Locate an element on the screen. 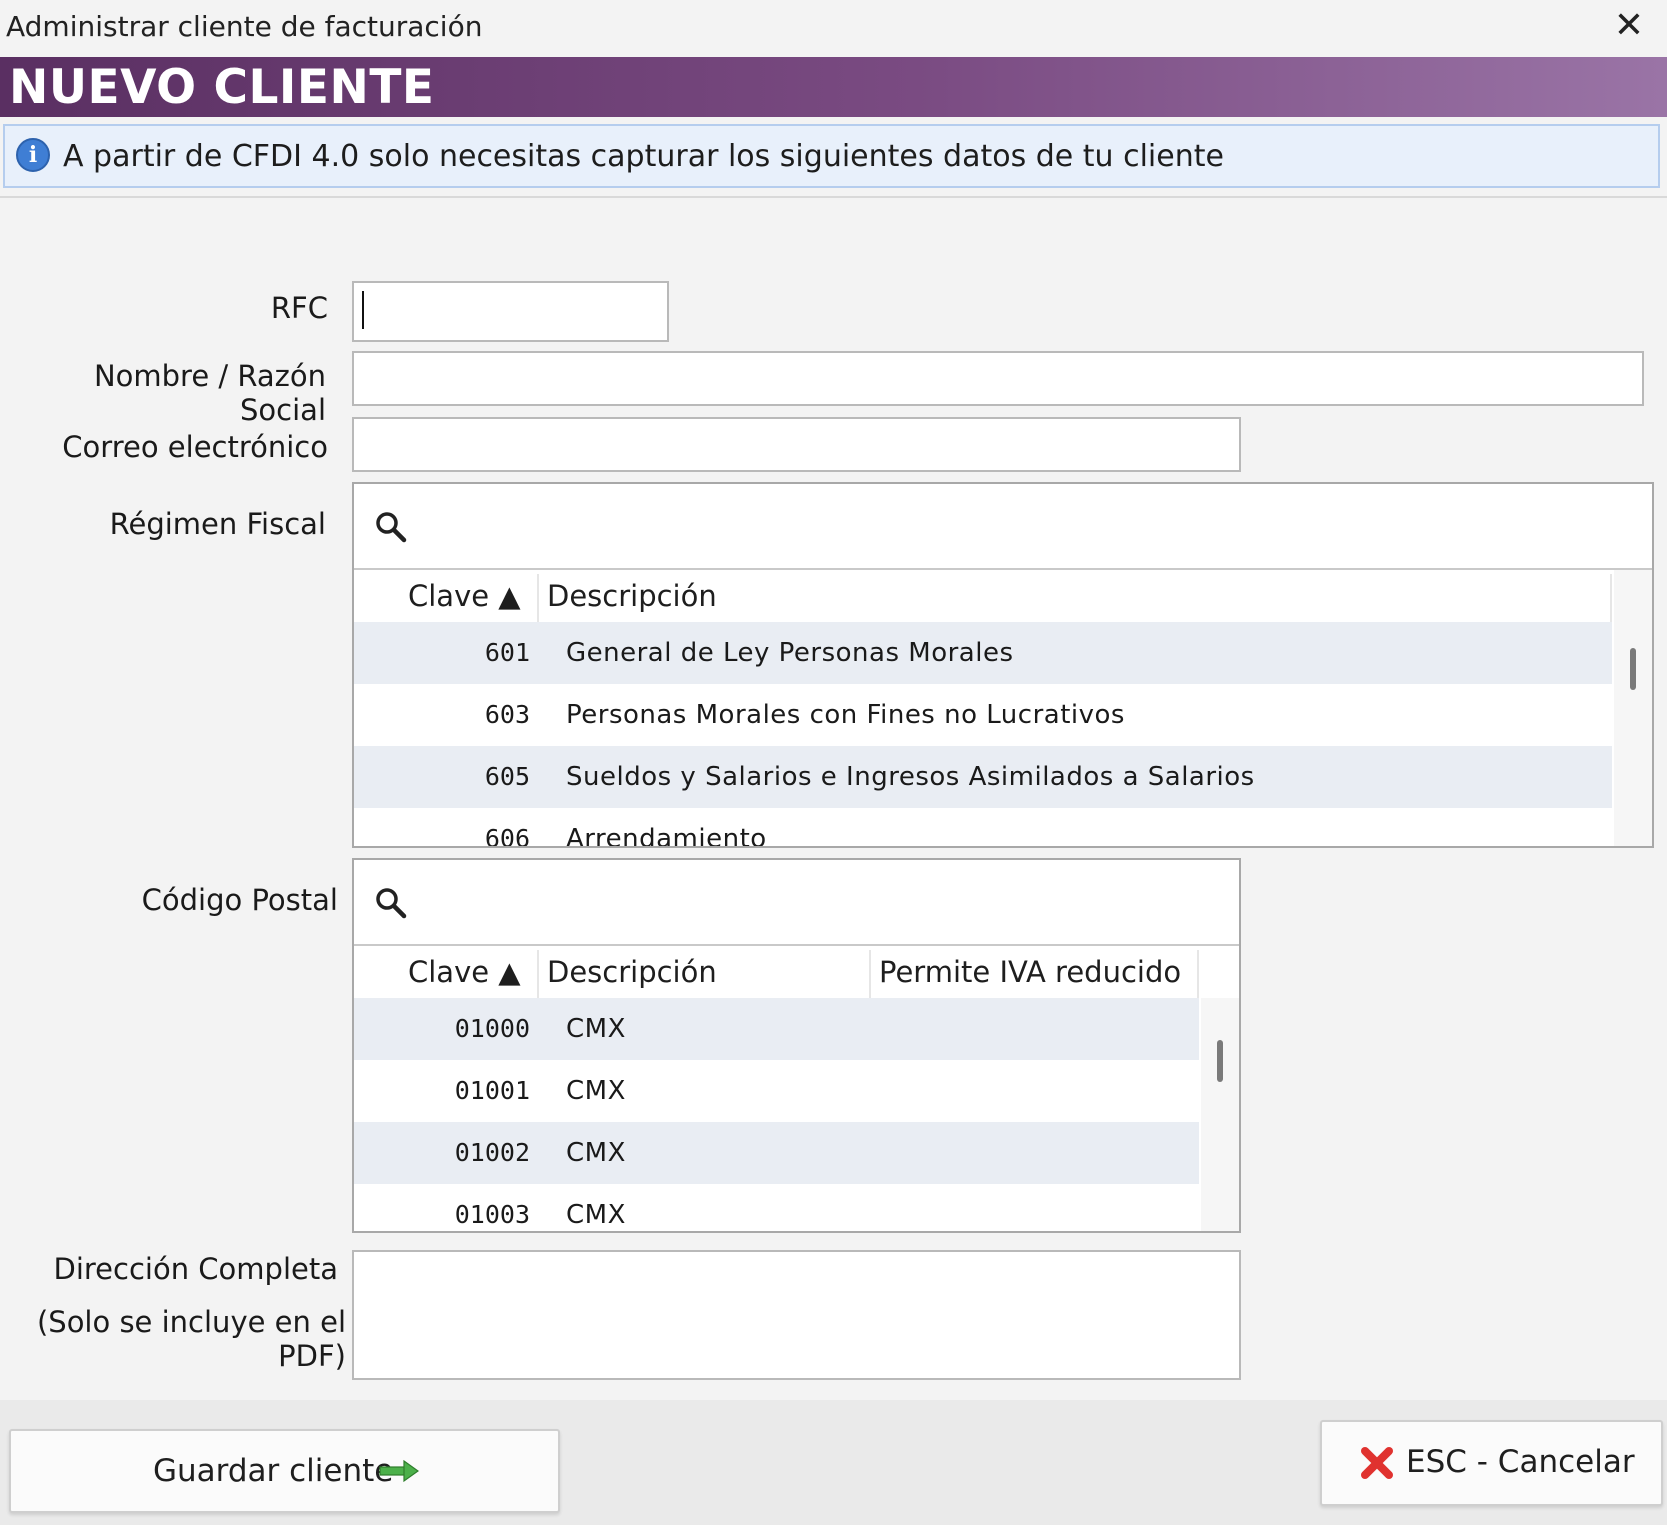 The image size is (1667, 1525). cell-descripcion: General de Ley Personas Morales is located at coordinates (790, 653).